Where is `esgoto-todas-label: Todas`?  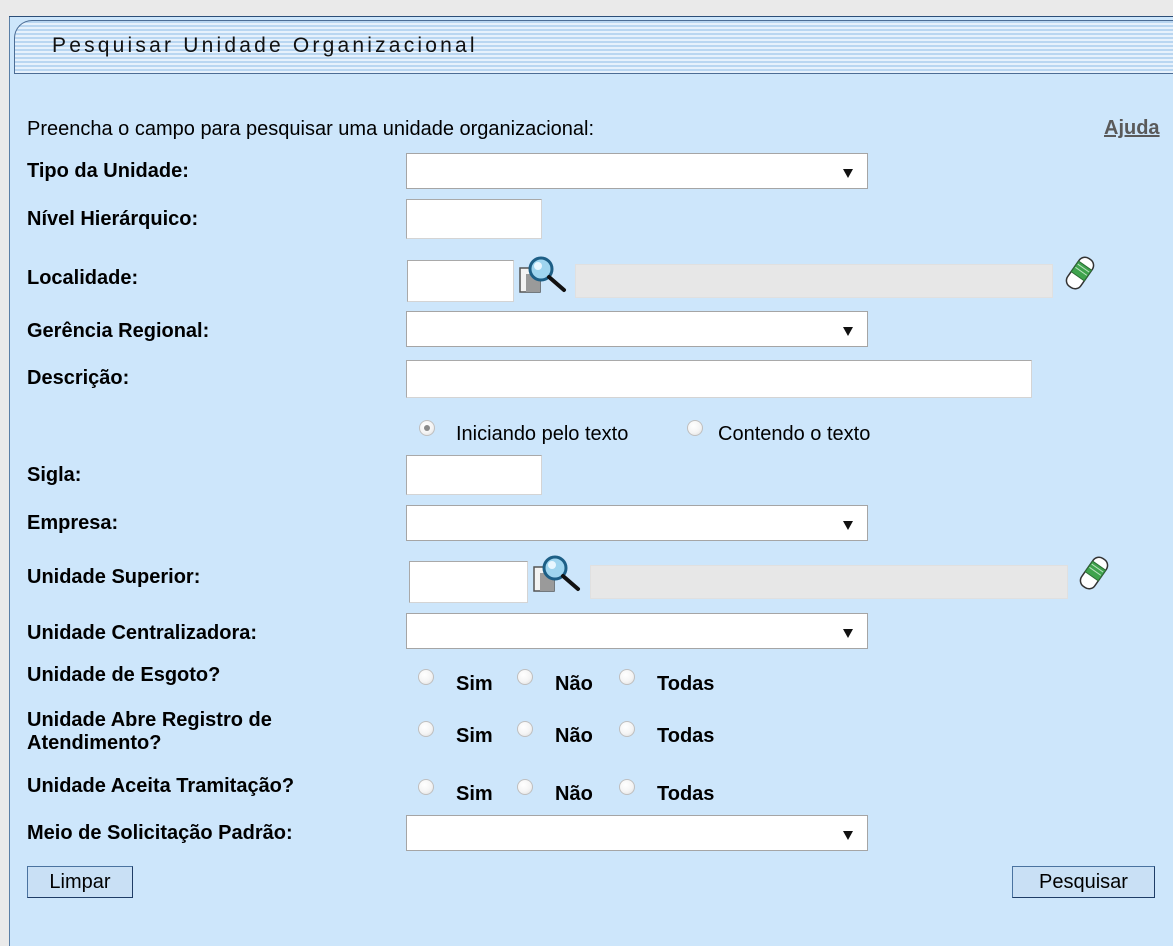
esgoto-todas-label: Todas is located at coordinates (686, 684).